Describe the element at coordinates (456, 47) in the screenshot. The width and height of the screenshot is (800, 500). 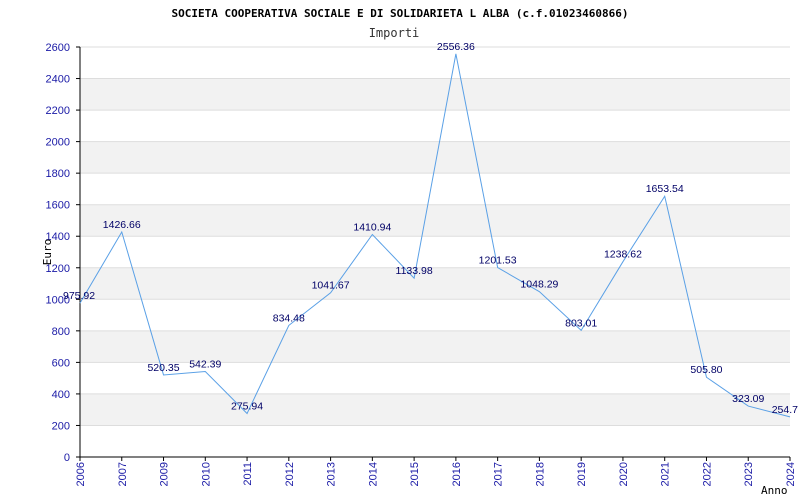
I see `data-label: 2556.36` at that location.